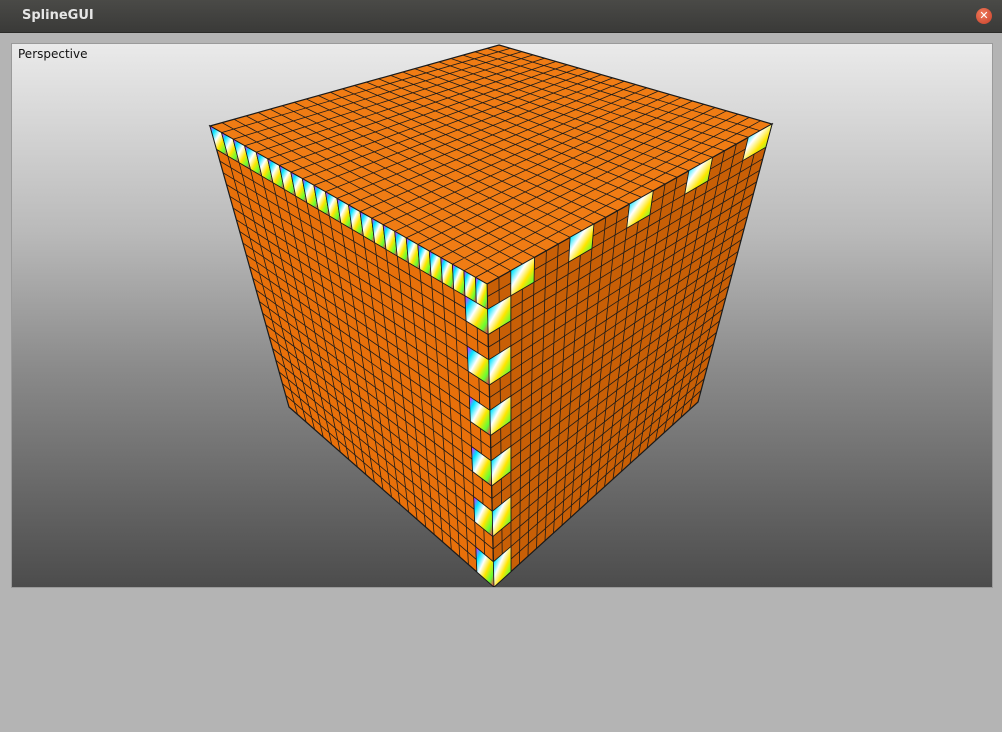  Describe the element at coordinates (58, 15) in the screenshot. I see `window-title: SplineGUI` at that location.